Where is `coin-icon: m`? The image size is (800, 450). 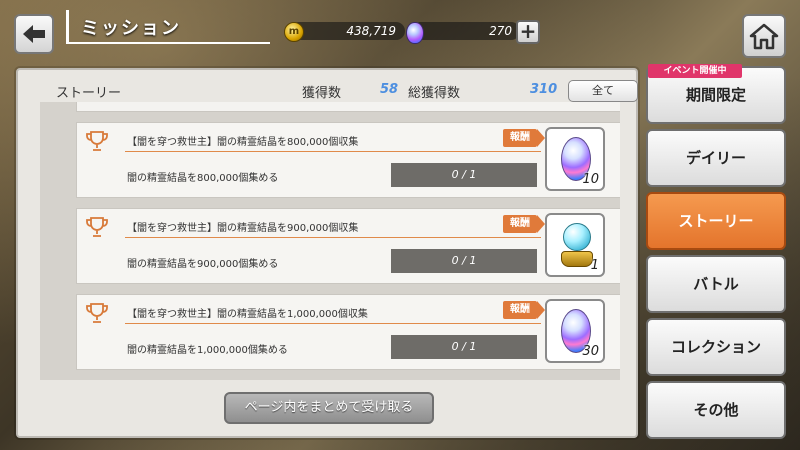 coin-icon: m is located at coordinates (294, 32).